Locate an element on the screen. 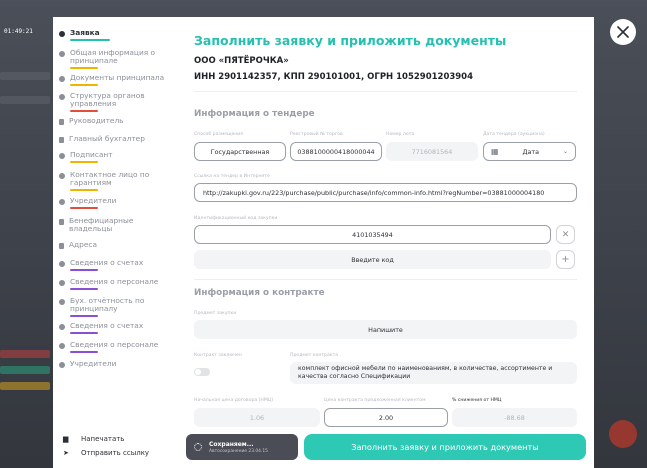 The height and width of the screenshot is (468, 647). registry-input: 0388100000418000044 is located at coordinates (336, 151).